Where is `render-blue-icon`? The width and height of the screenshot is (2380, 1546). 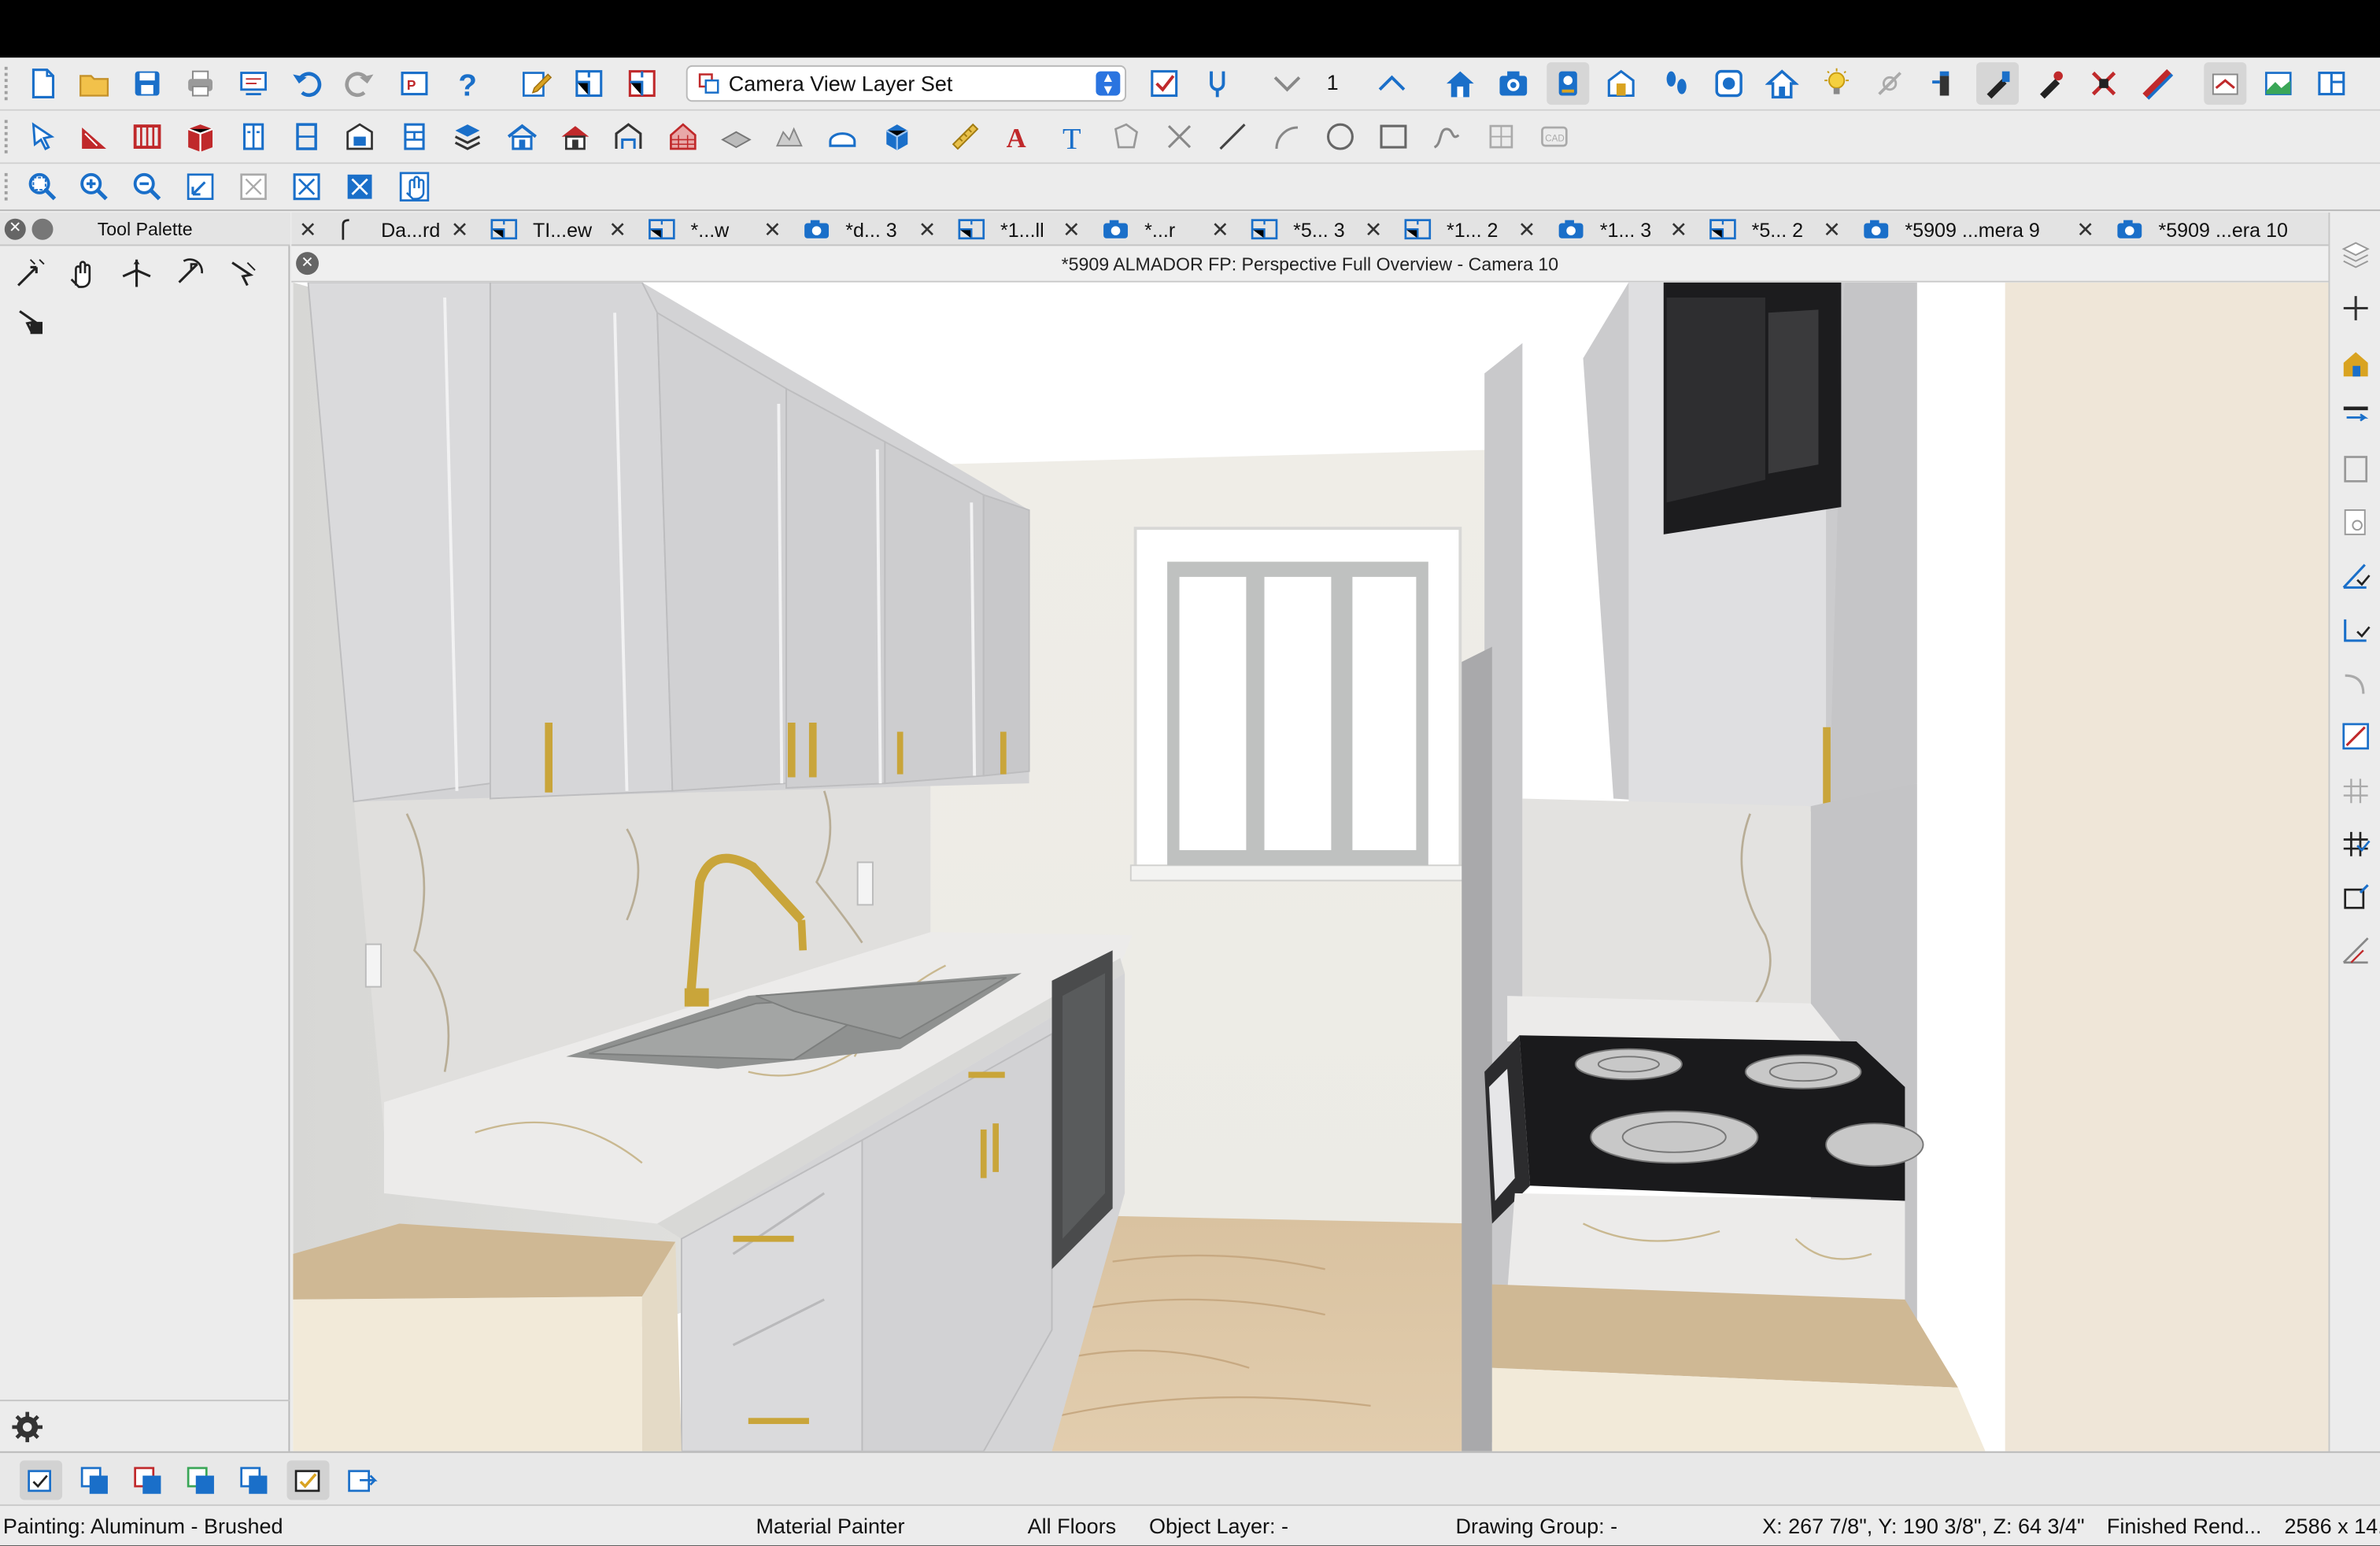
render-blue-icon is located at coordinates (253, 1480).